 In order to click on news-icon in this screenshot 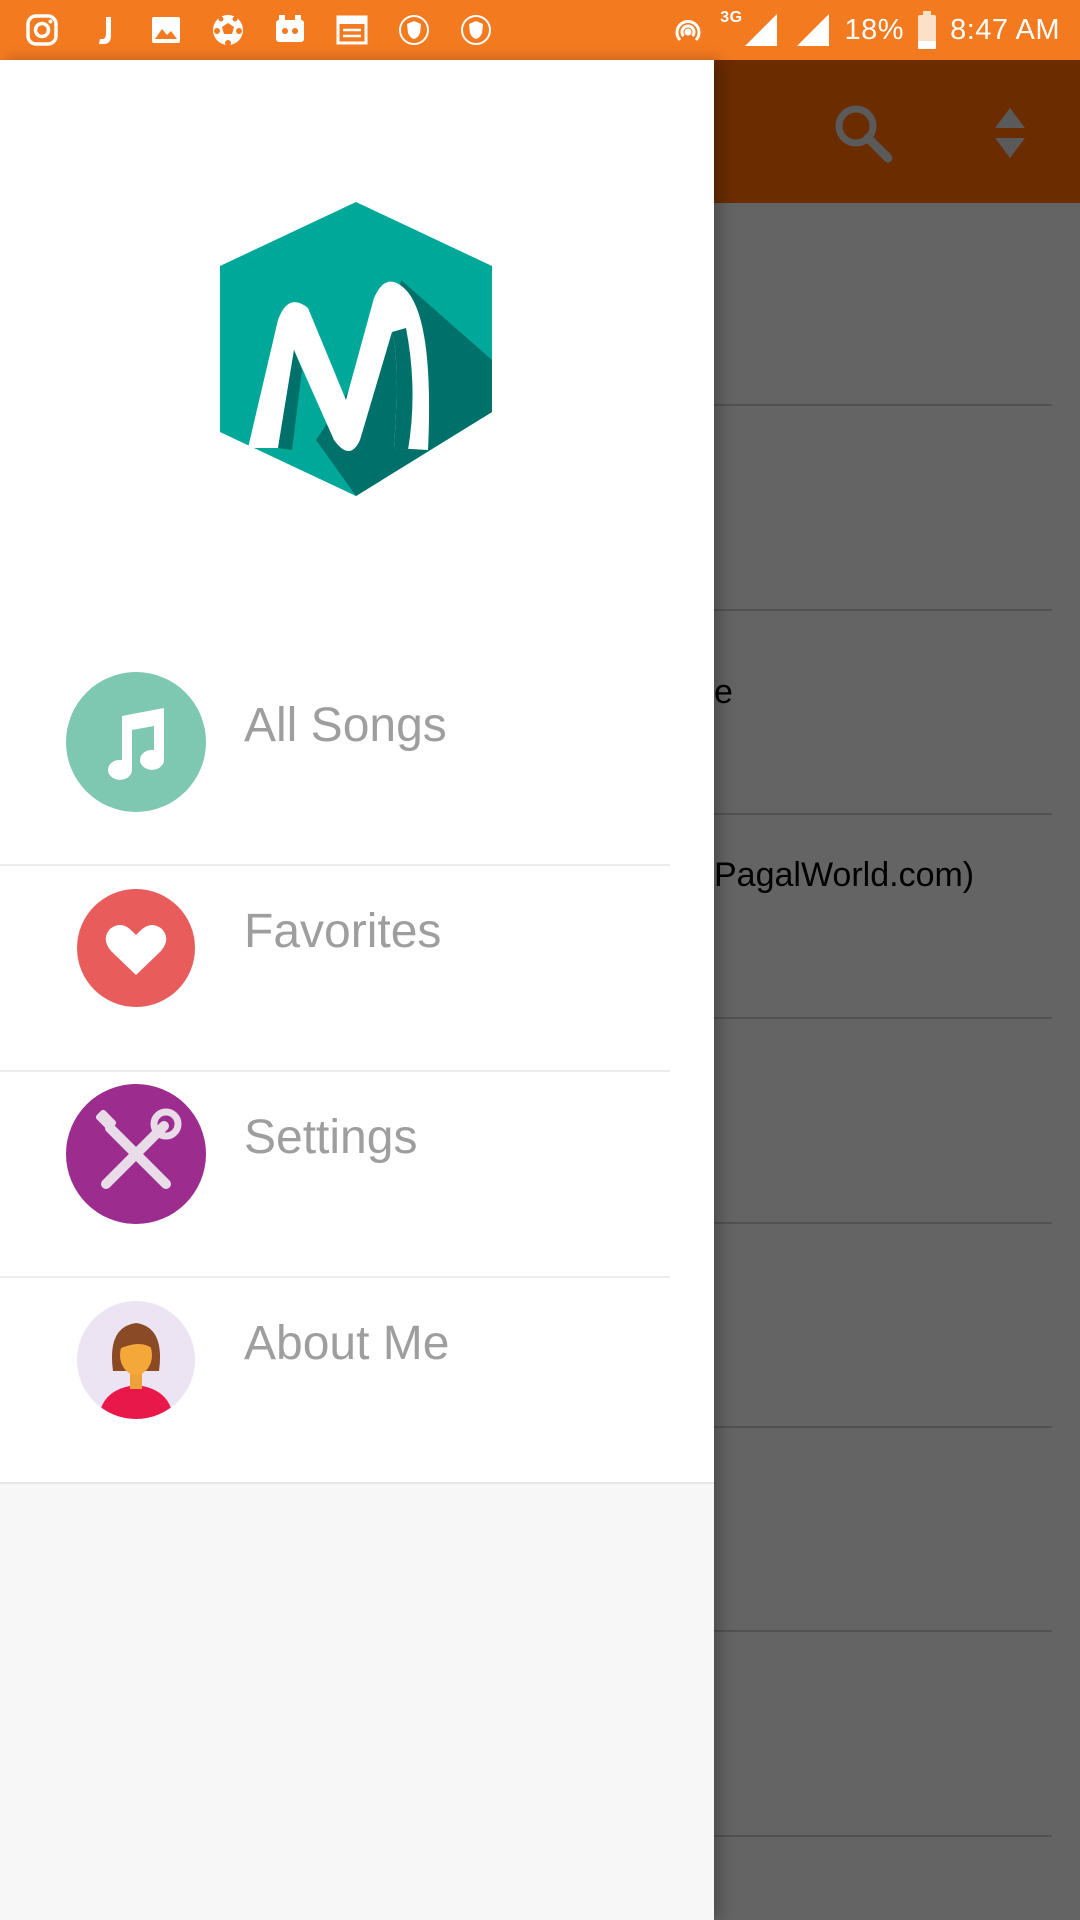, I will do `click(352, 30)`.